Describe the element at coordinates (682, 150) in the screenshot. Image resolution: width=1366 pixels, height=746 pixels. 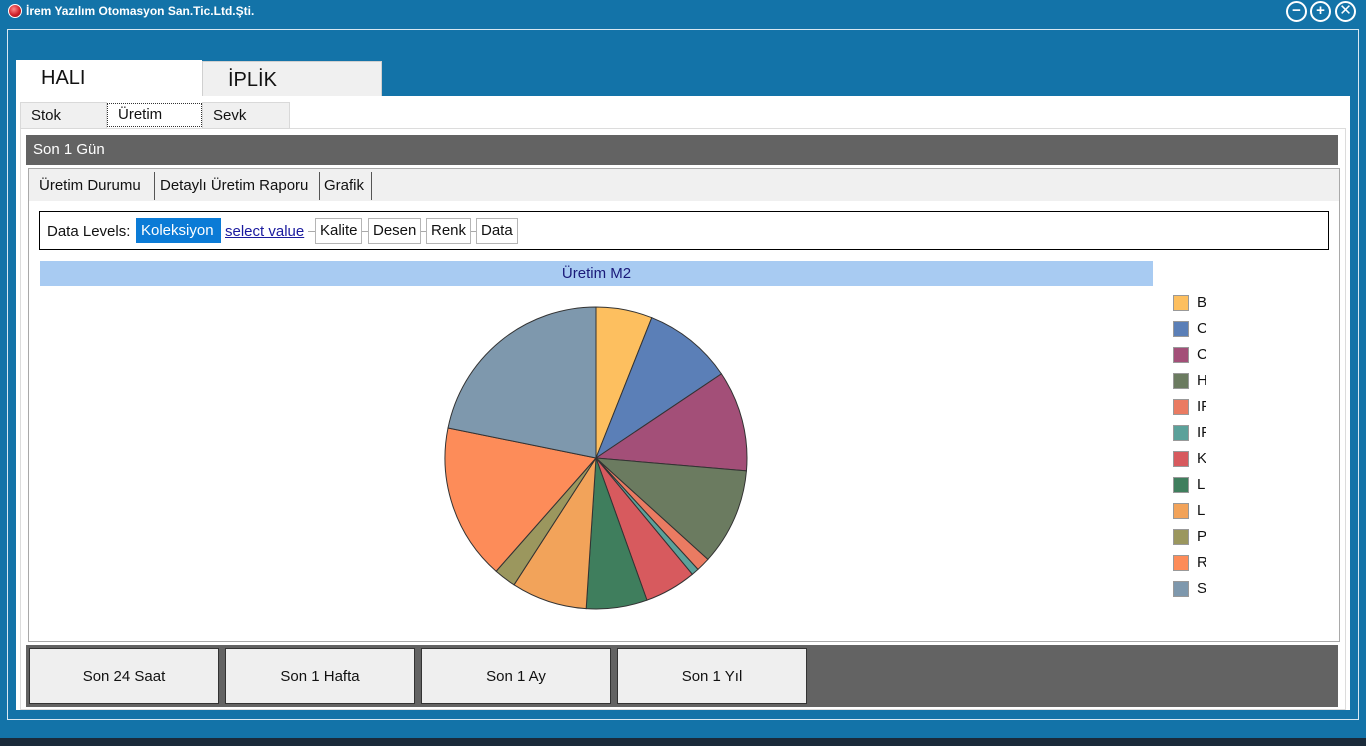
I see `period-header: Son 1 Gün` at that location.